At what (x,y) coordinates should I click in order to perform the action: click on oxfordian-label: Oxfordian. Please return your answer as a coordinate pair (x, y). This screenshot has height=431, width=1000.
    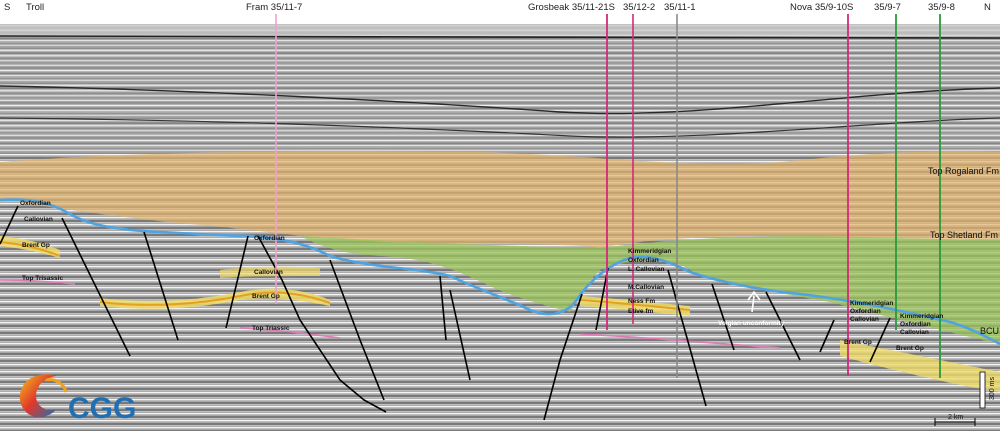
    Looking at the image, I should click on (35, 203).